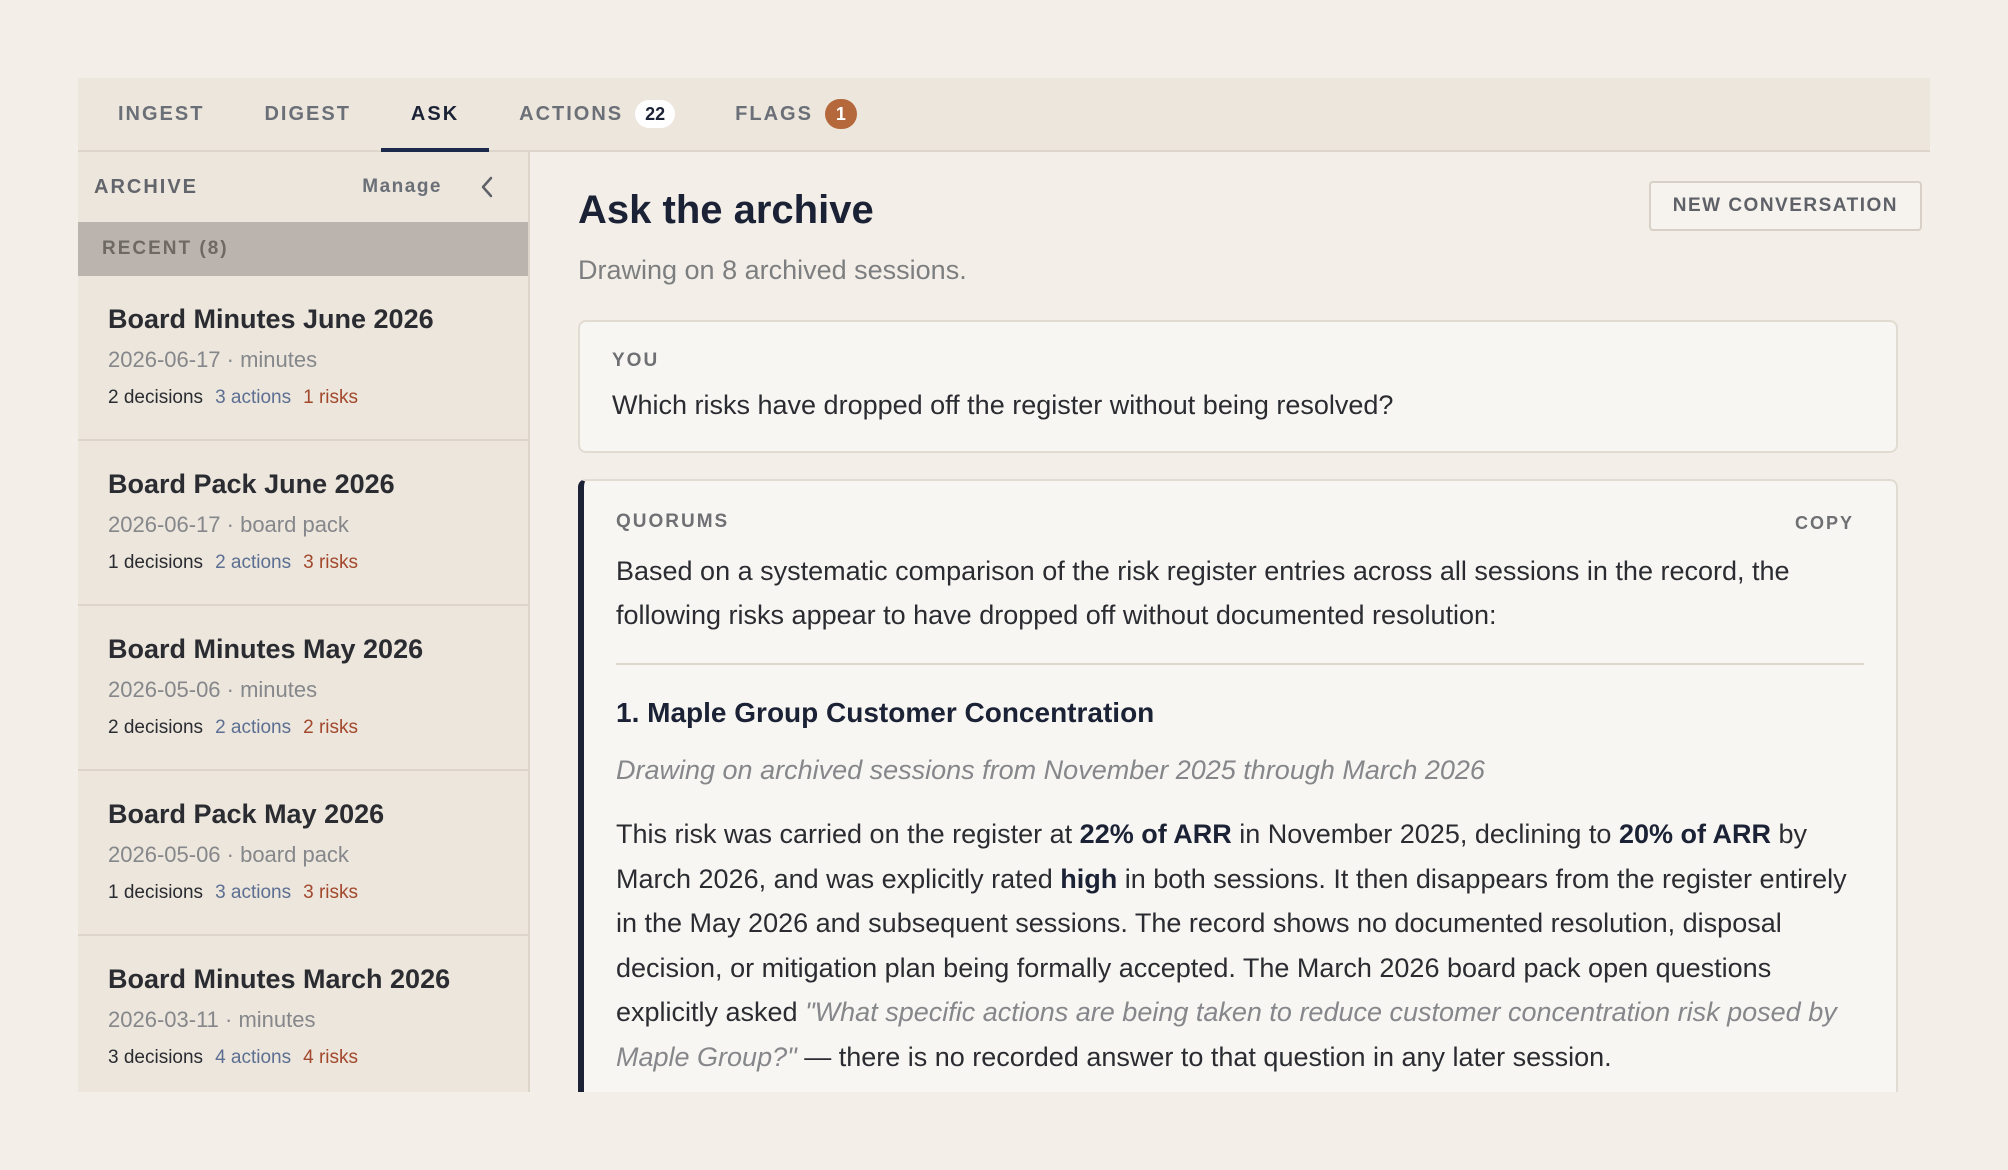 The width and height of the screenshot is (2008, 1170). What do you see at coordinates (636, 360) in the screenshot?
I see `user-label: YOU` at bounding box center [636, 360].